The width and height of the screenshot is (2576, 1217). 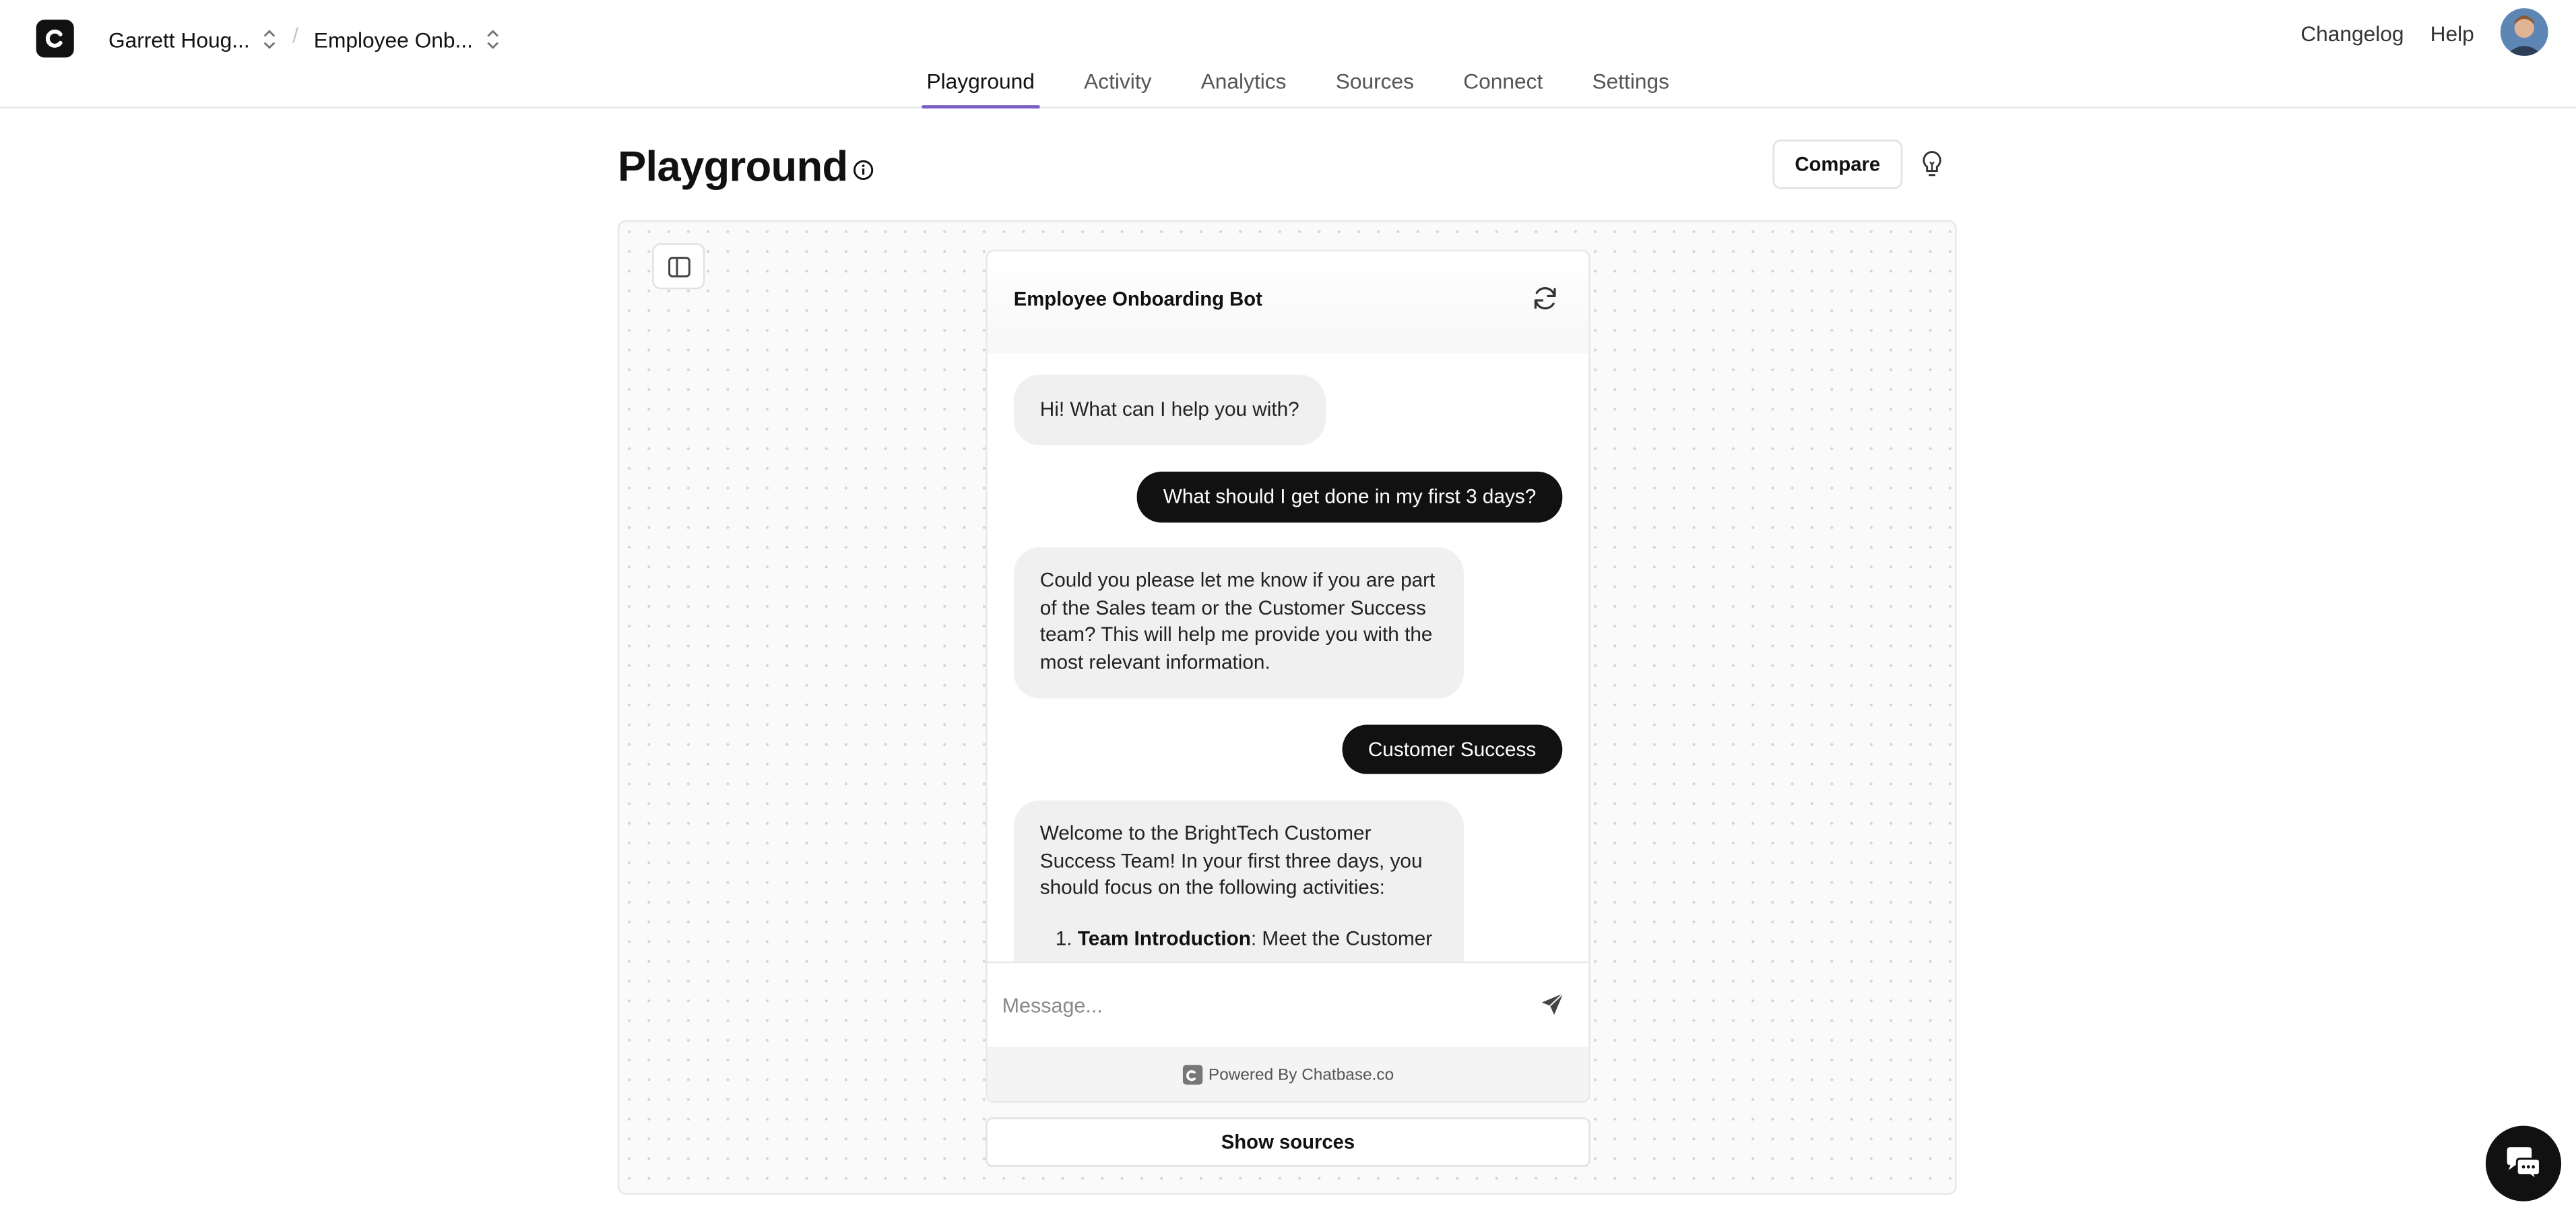 What do you see at coordinates (2352, 34) in the screenshot?
I see `changelog-link: Changelog` at bounding box center [2352, 34].